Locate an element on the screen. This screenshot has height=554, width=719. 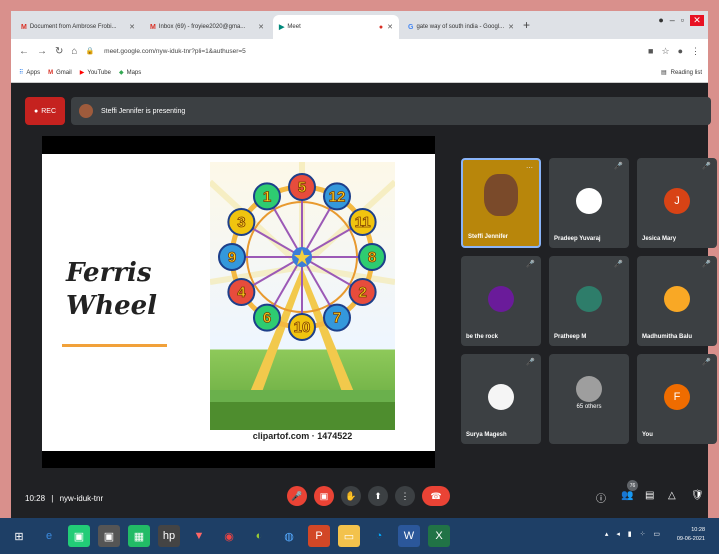
chrome-icon: ◉ is located at coordinates (229, 536).